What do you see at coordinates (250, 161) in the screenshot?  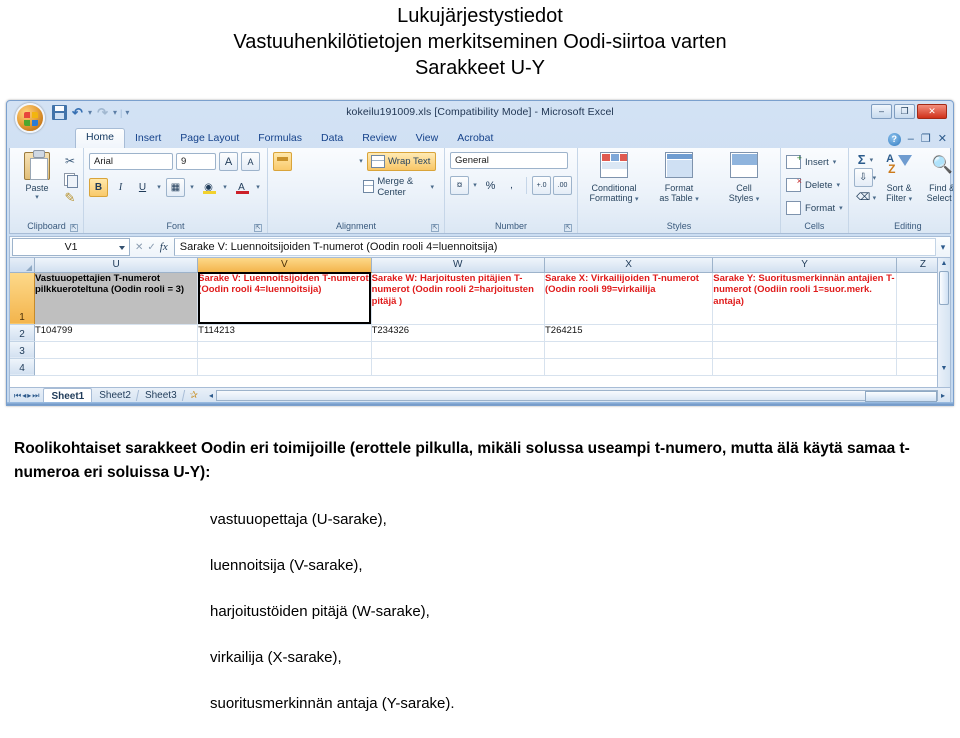 I see `shrink-font-icon: A` at bounding box center [250, 161].